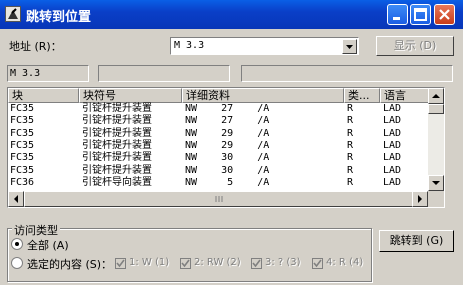 The image size is (463, 285). I want to click on scroll-corner, so click(436, 199).